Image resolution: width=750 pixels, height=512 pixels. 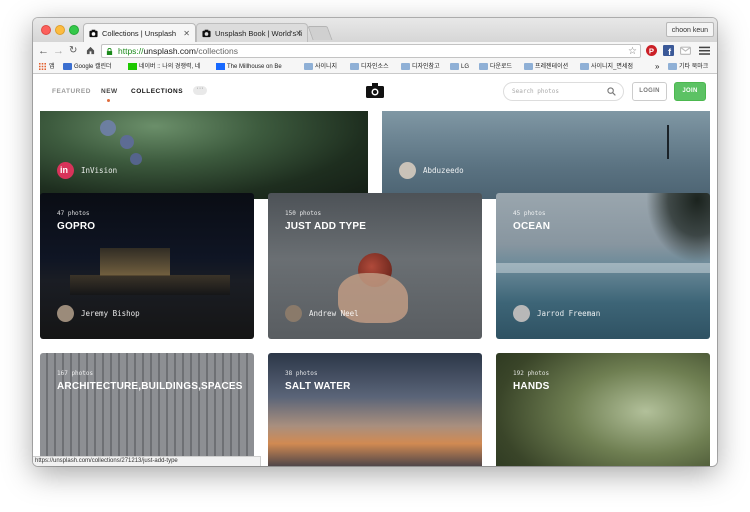 I want to click on login-button: LOGIN, so click(x=649, y=91).